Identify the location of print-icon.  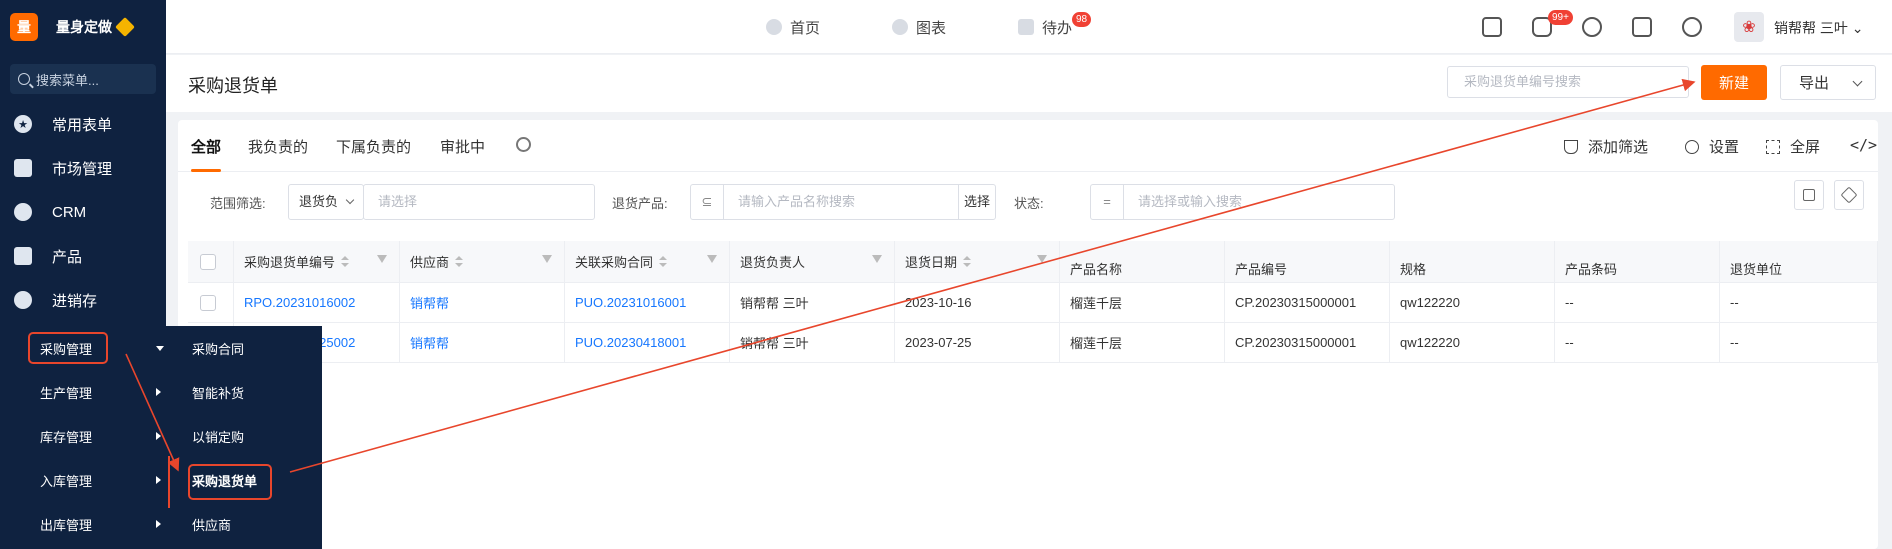
(1809, 195).